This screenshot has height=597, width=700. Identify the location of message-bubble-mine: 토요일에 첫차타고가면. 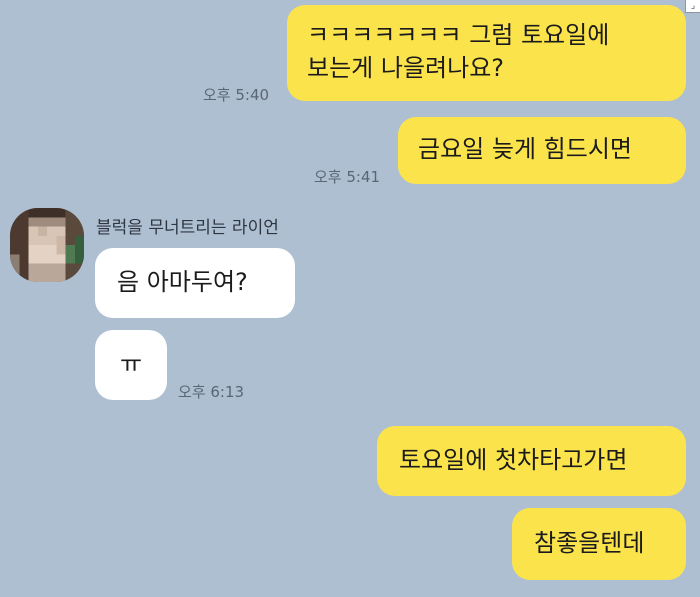
(531, 461).